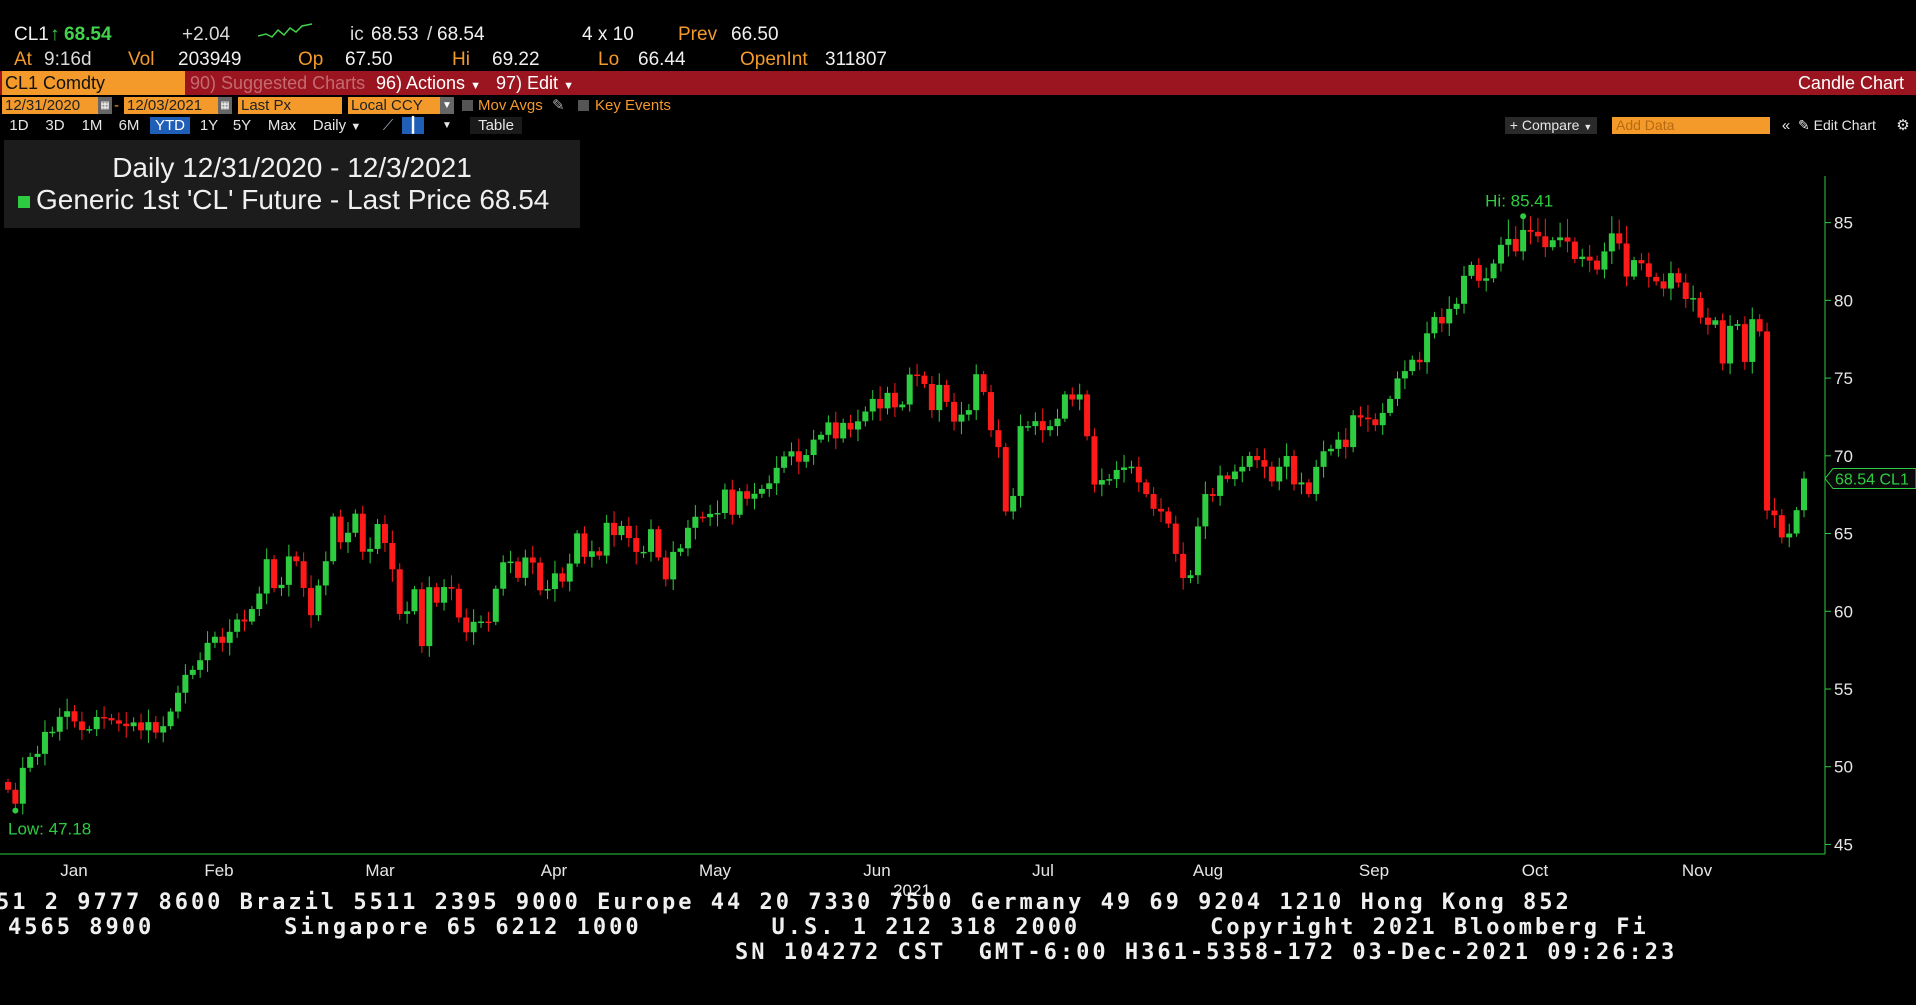 The width and height of the screenshot is (1916, 1005). I want to click on y-tick-label: 75, so click(1843, 378).